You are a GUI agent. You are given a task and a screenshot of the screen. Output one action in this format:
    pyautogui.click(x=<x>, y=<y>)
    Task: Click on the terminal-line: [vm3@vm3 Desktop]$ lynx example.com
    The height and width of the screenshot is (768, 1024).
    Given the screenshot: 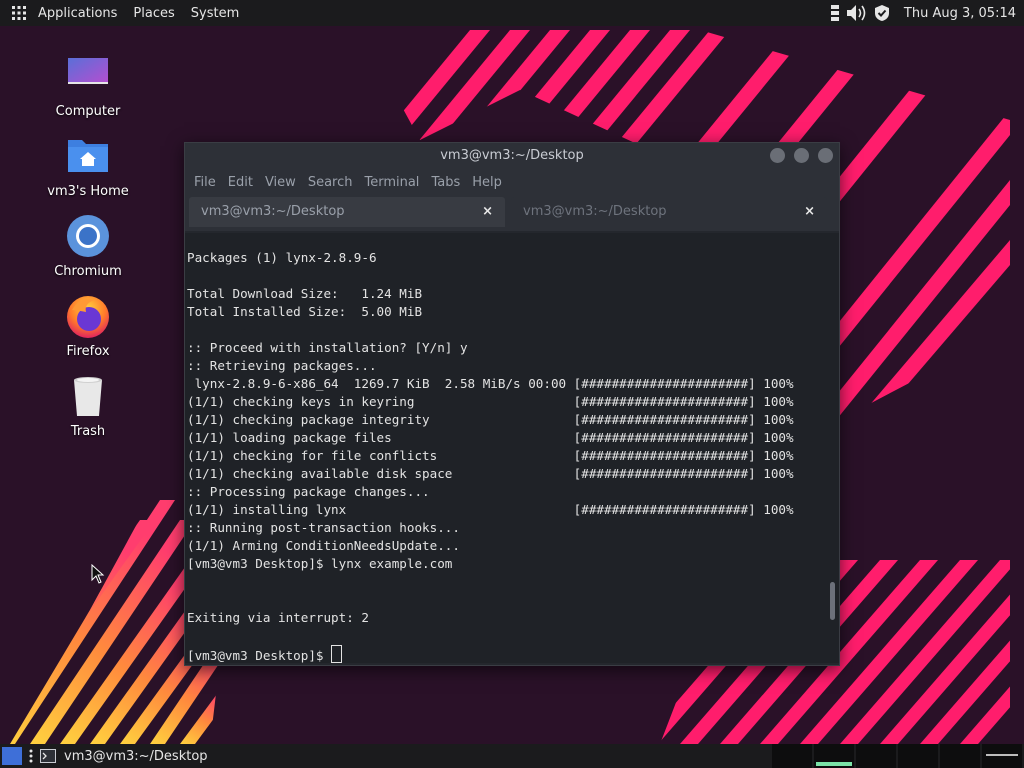 What is the action you would take?
    pyautogui.click(x=320, y=563)
    